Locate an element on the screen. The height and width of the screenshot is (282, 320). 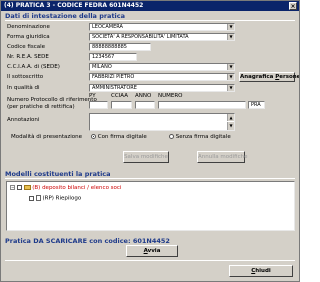
protocollo-label-line2: (per pratiche di rettifica) is located at coordinates (41, 107).